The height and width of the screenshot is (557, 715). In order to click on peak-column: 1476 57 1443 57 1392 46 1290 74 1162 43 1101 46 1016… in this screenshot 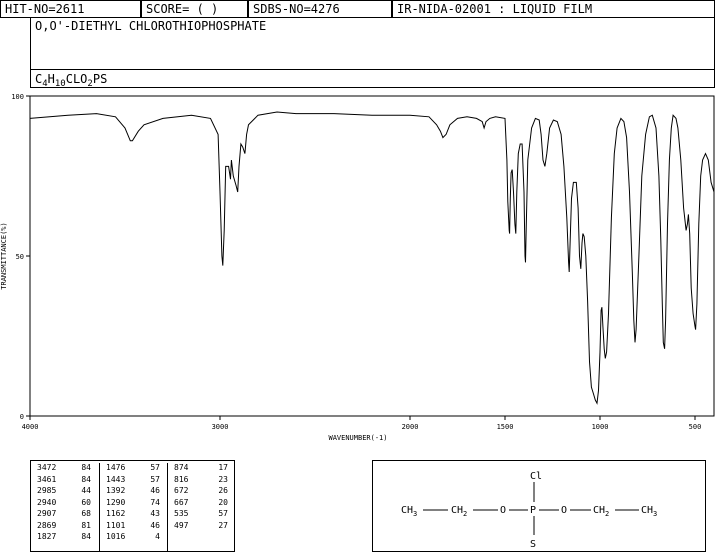, I will do `click(133, 507)`.